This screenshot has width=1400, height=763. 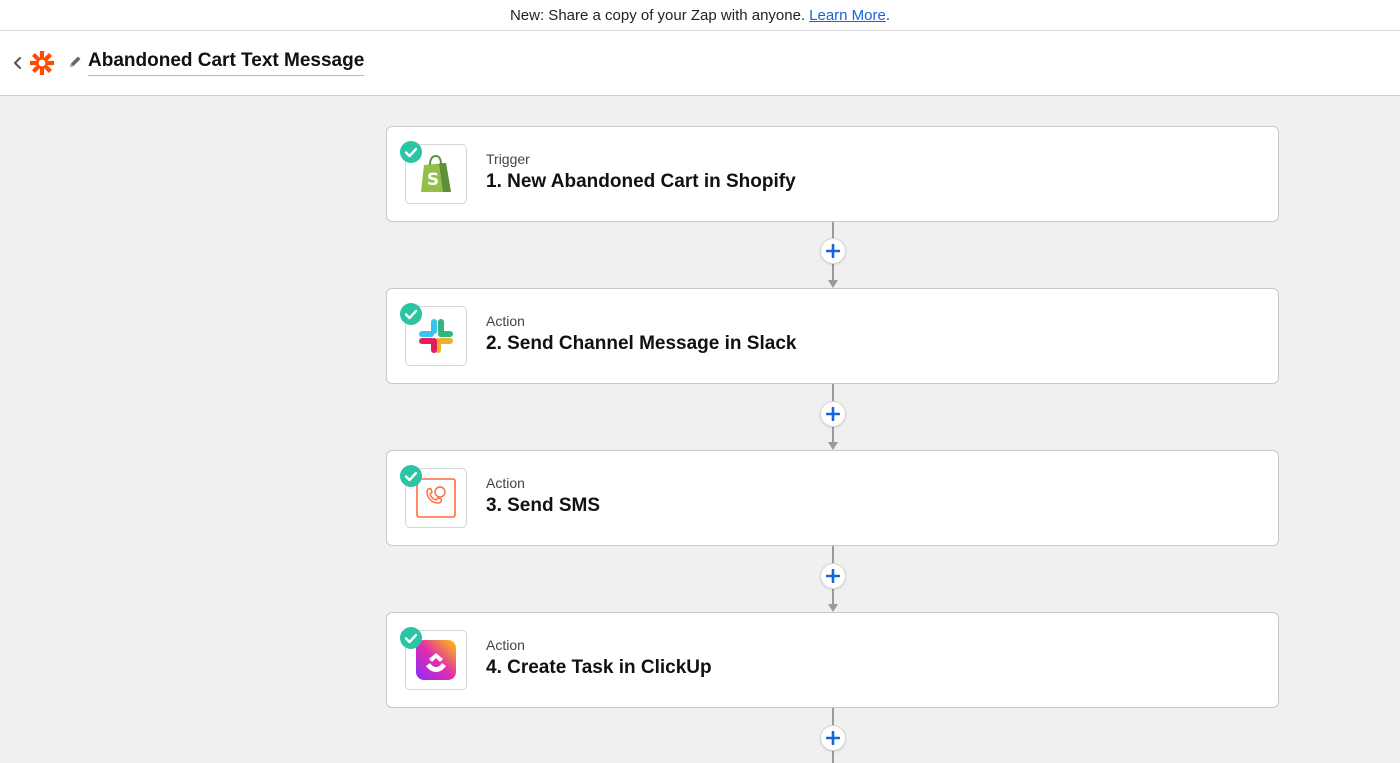 What do you see at coordinates (18, 63) in the screenshot?
I see `chevron-left-icon` at bounding box center [18, 63].